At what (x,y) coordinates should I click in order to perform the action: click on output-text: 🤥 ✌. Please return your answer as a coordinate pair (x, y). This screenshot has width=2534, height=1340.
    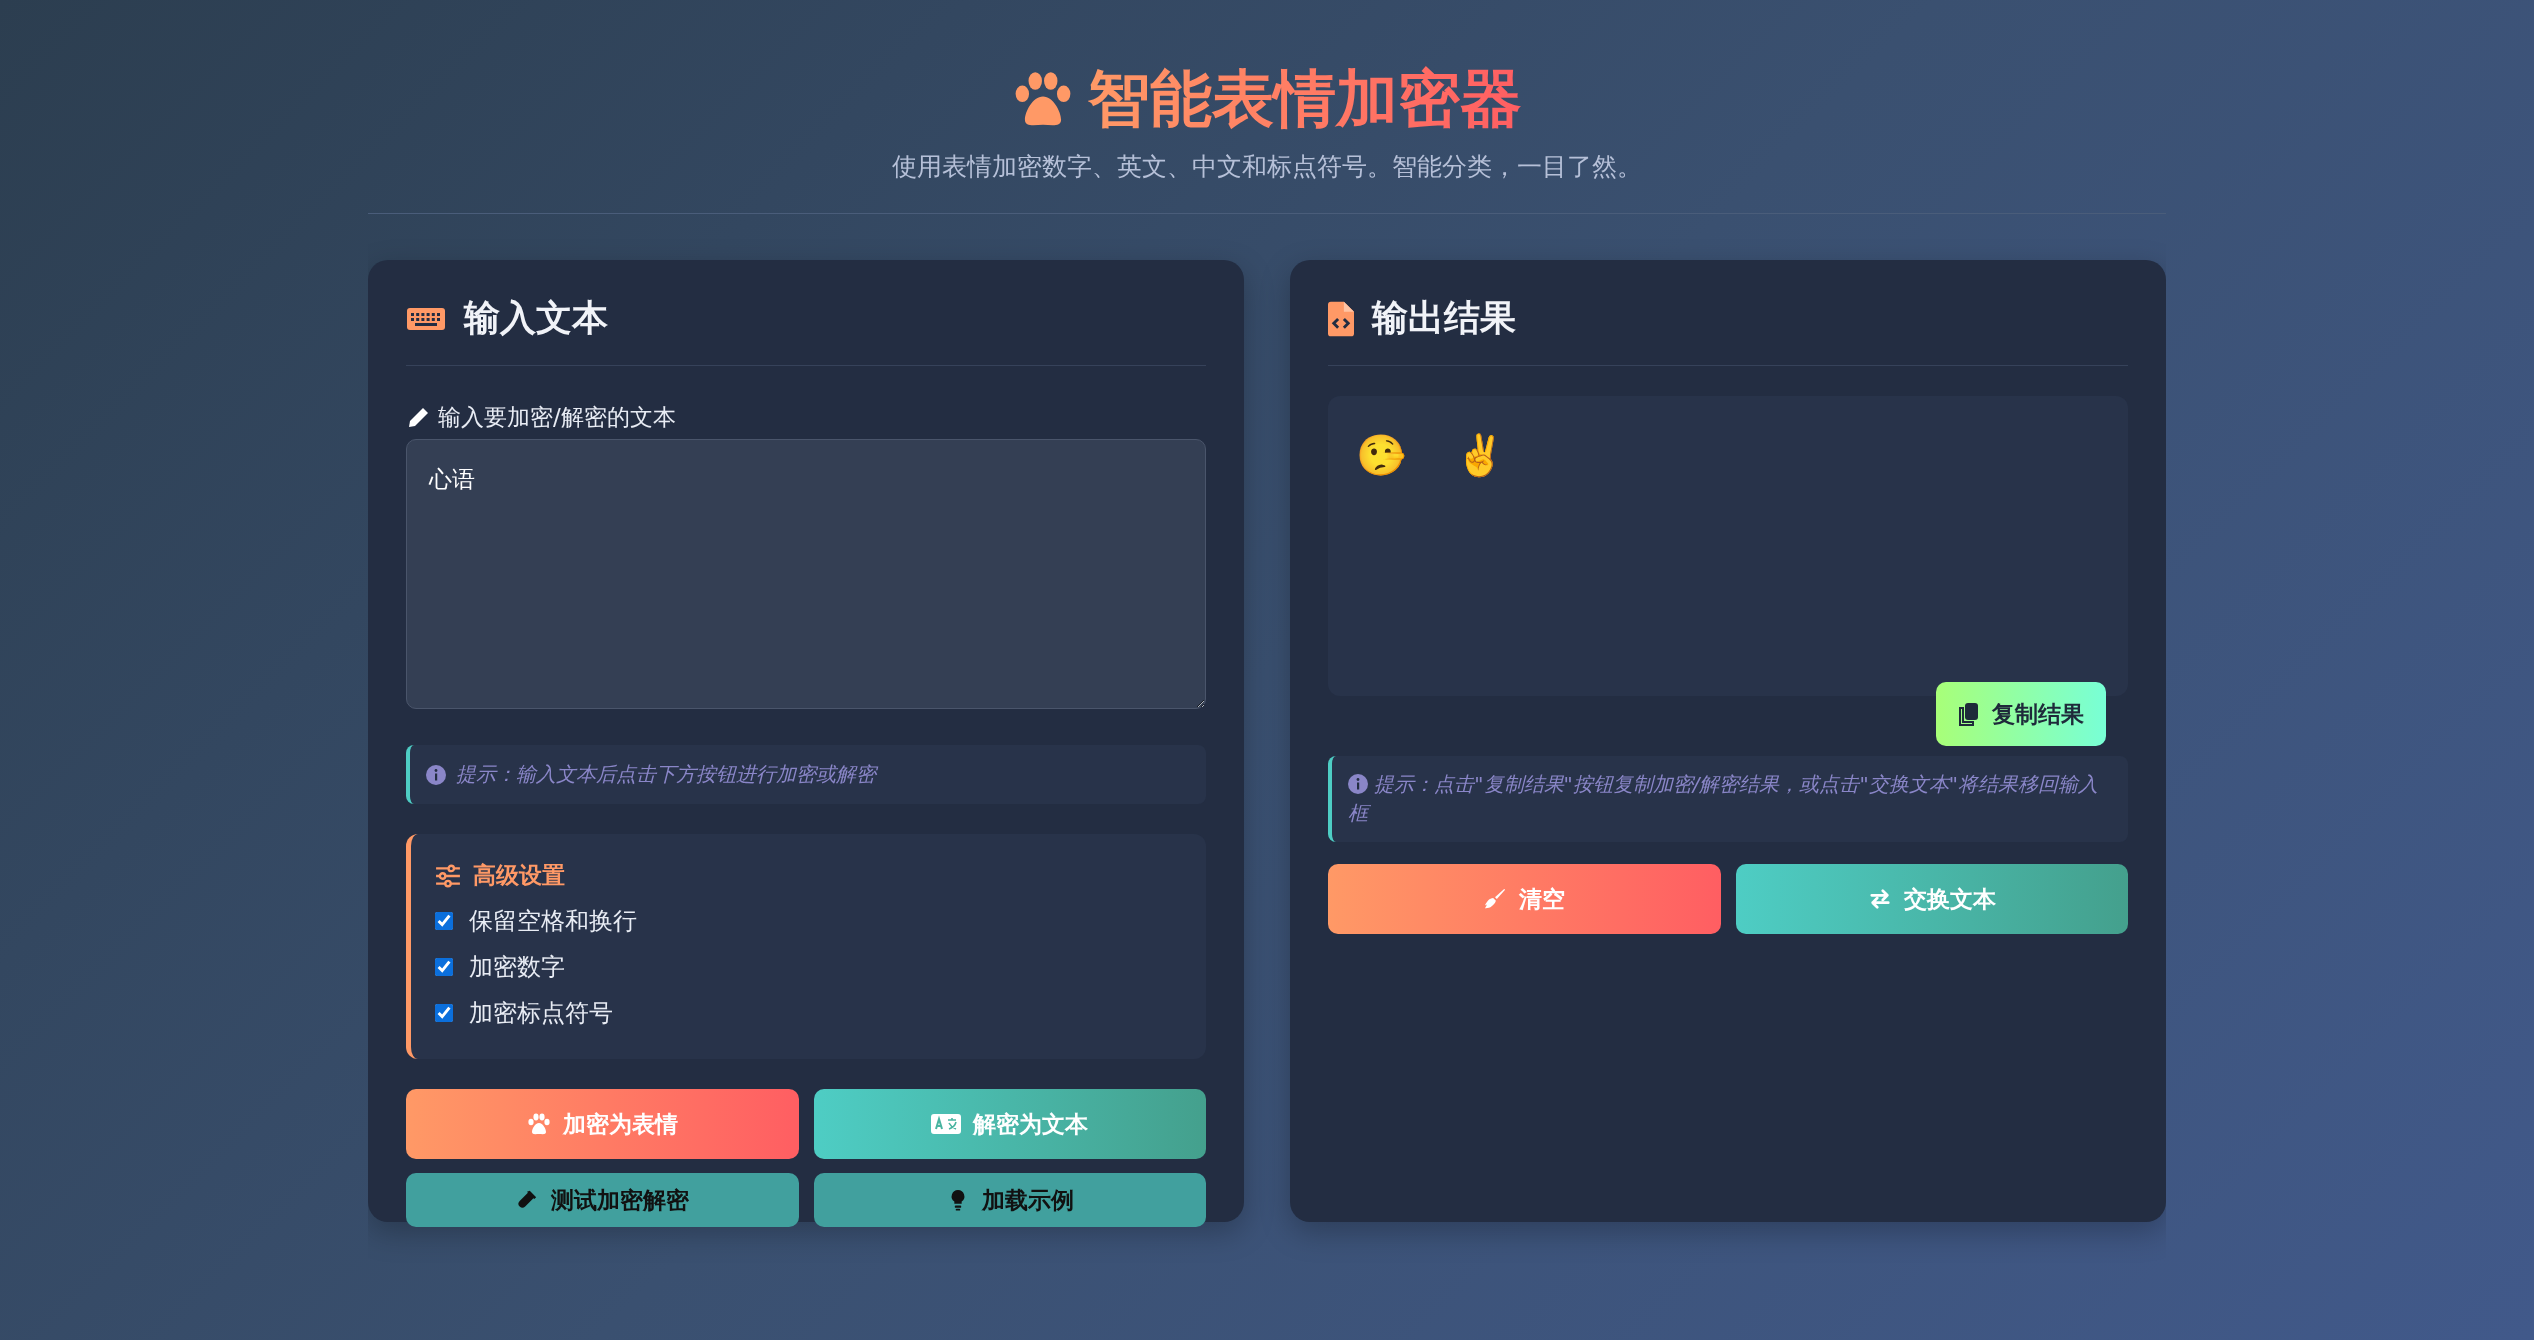
    Looking at the image, I should click on (1431, 456).